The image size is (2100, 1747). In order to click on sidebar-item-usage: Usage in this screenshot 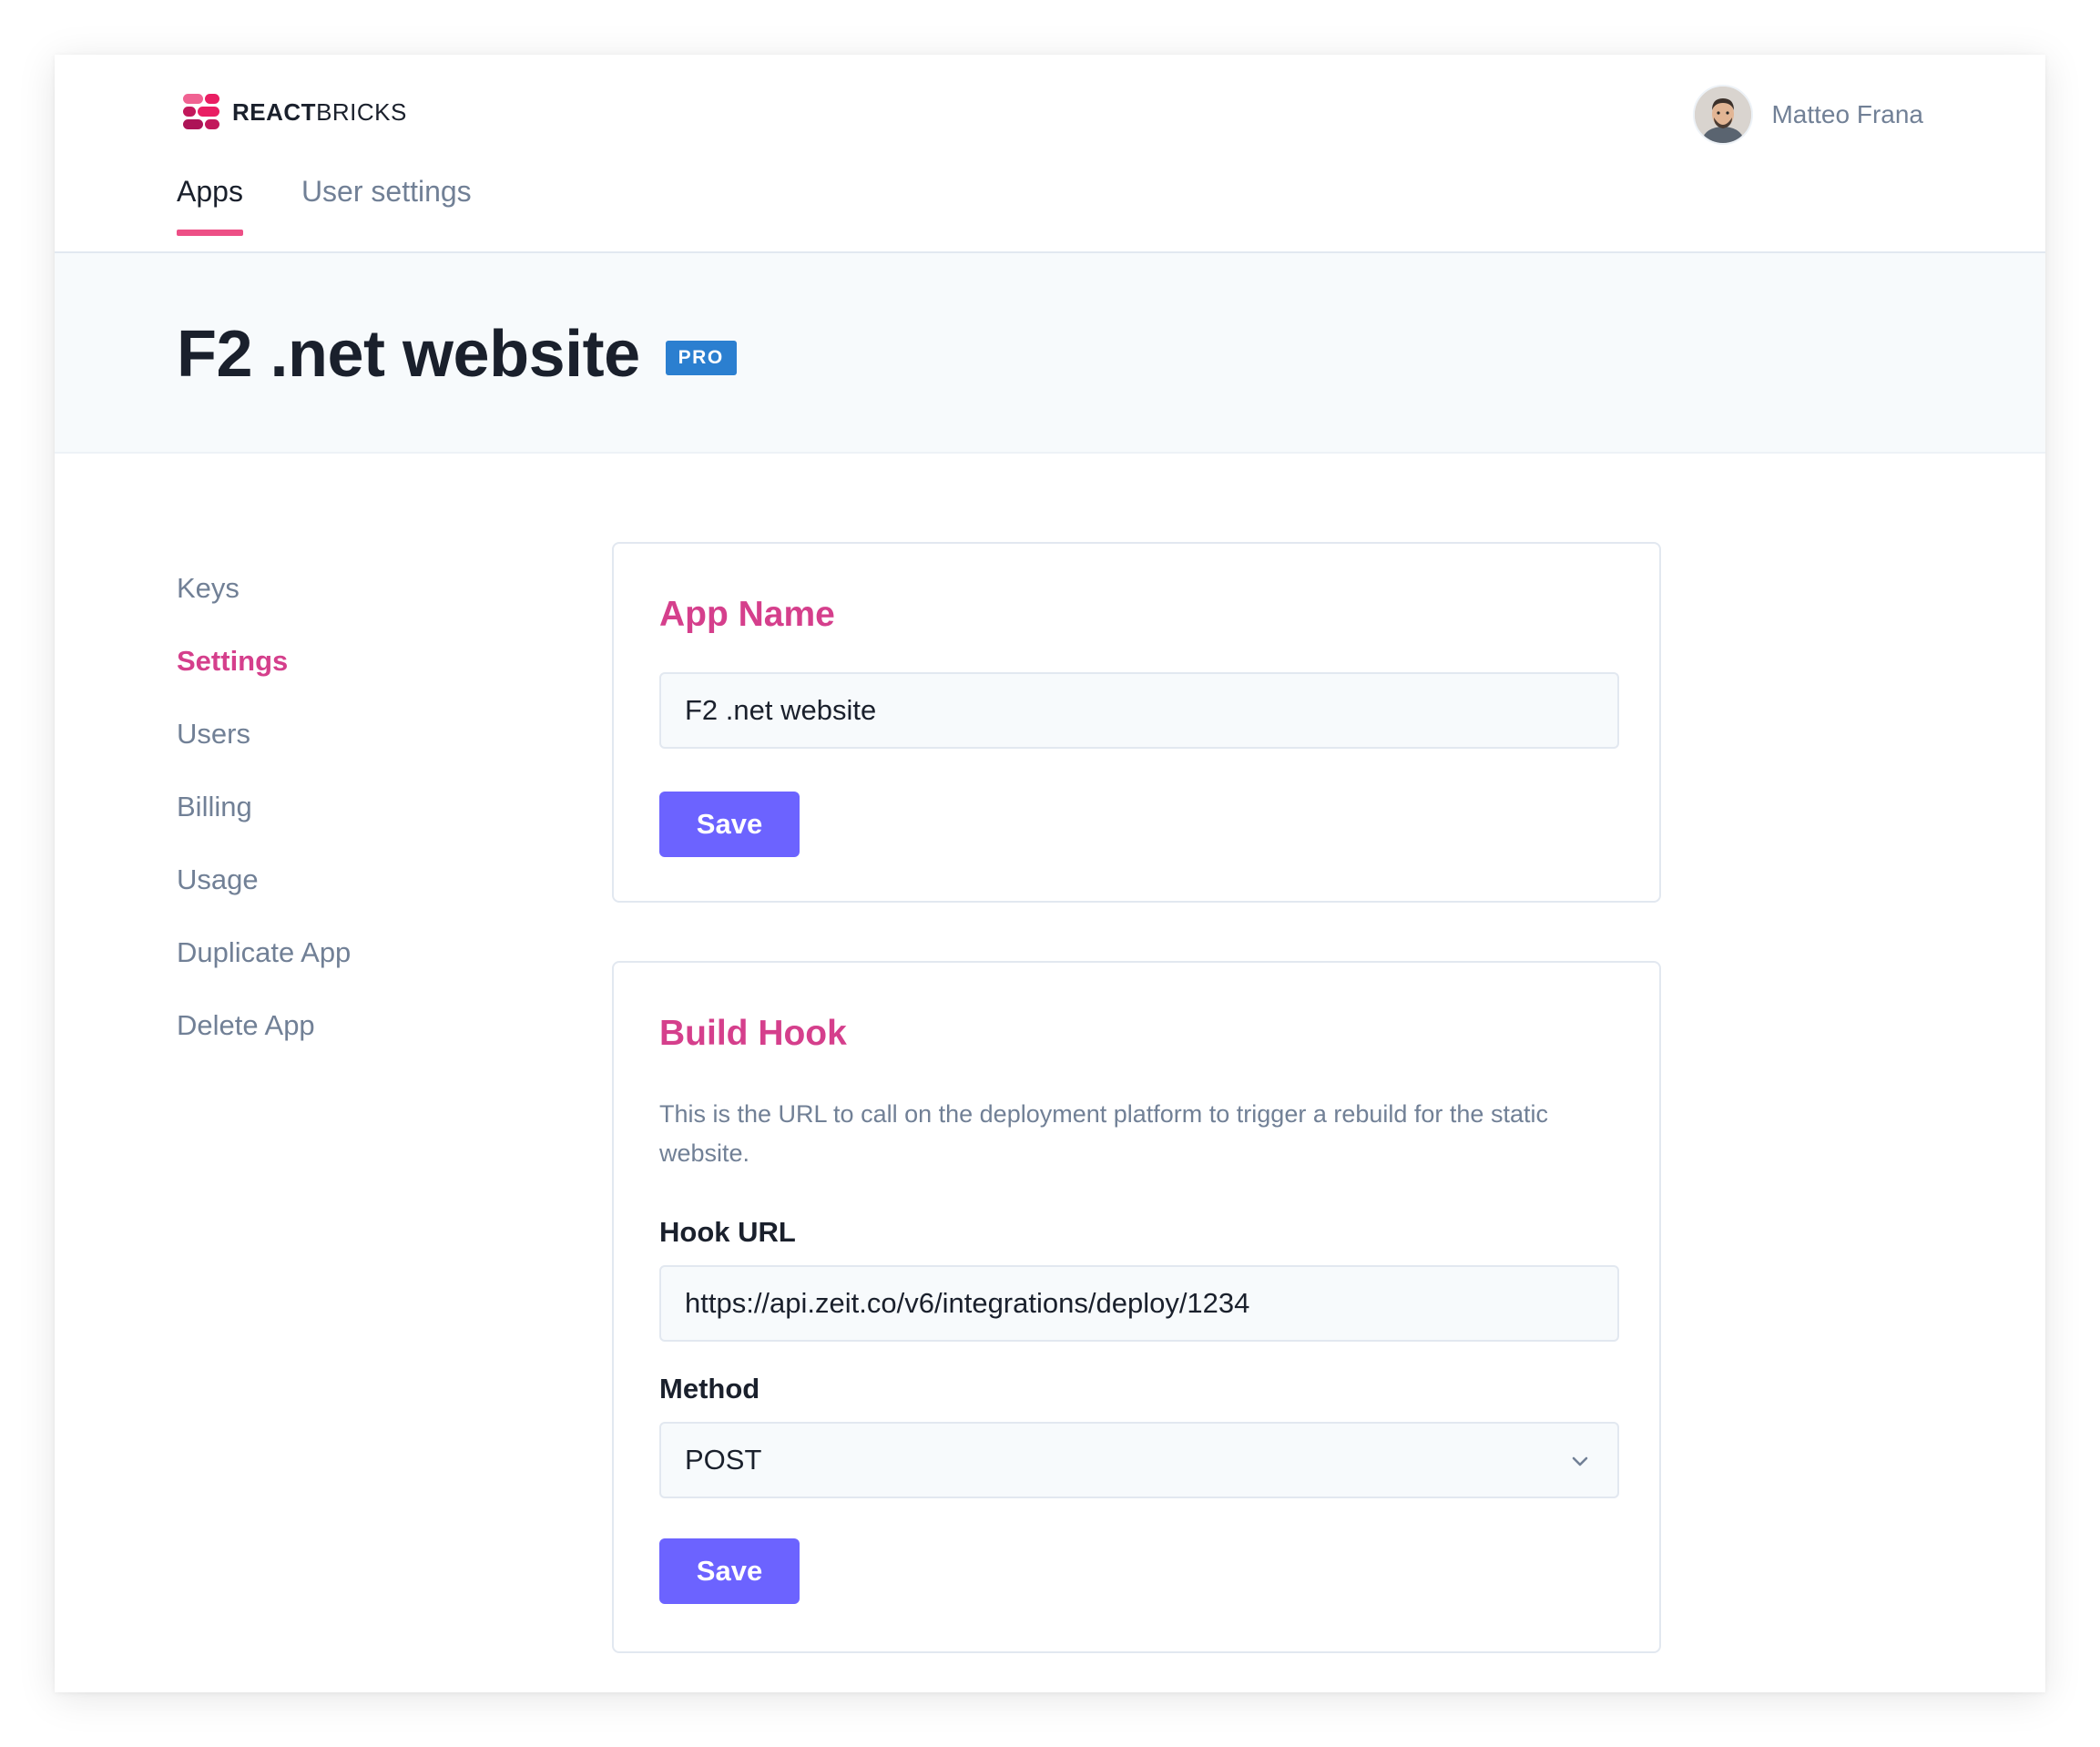, I will do `click(264, 900)`.